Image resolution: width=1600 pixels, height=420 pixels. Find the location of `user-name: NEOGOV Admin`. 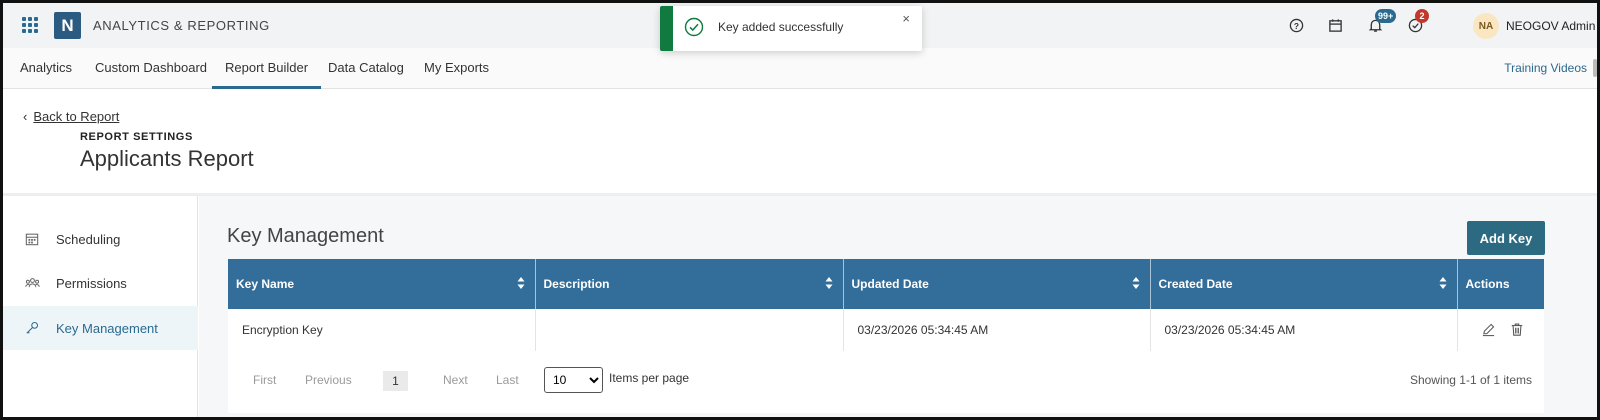

user-name: NEOGOV Admin is located at coordinates (1550, 26).